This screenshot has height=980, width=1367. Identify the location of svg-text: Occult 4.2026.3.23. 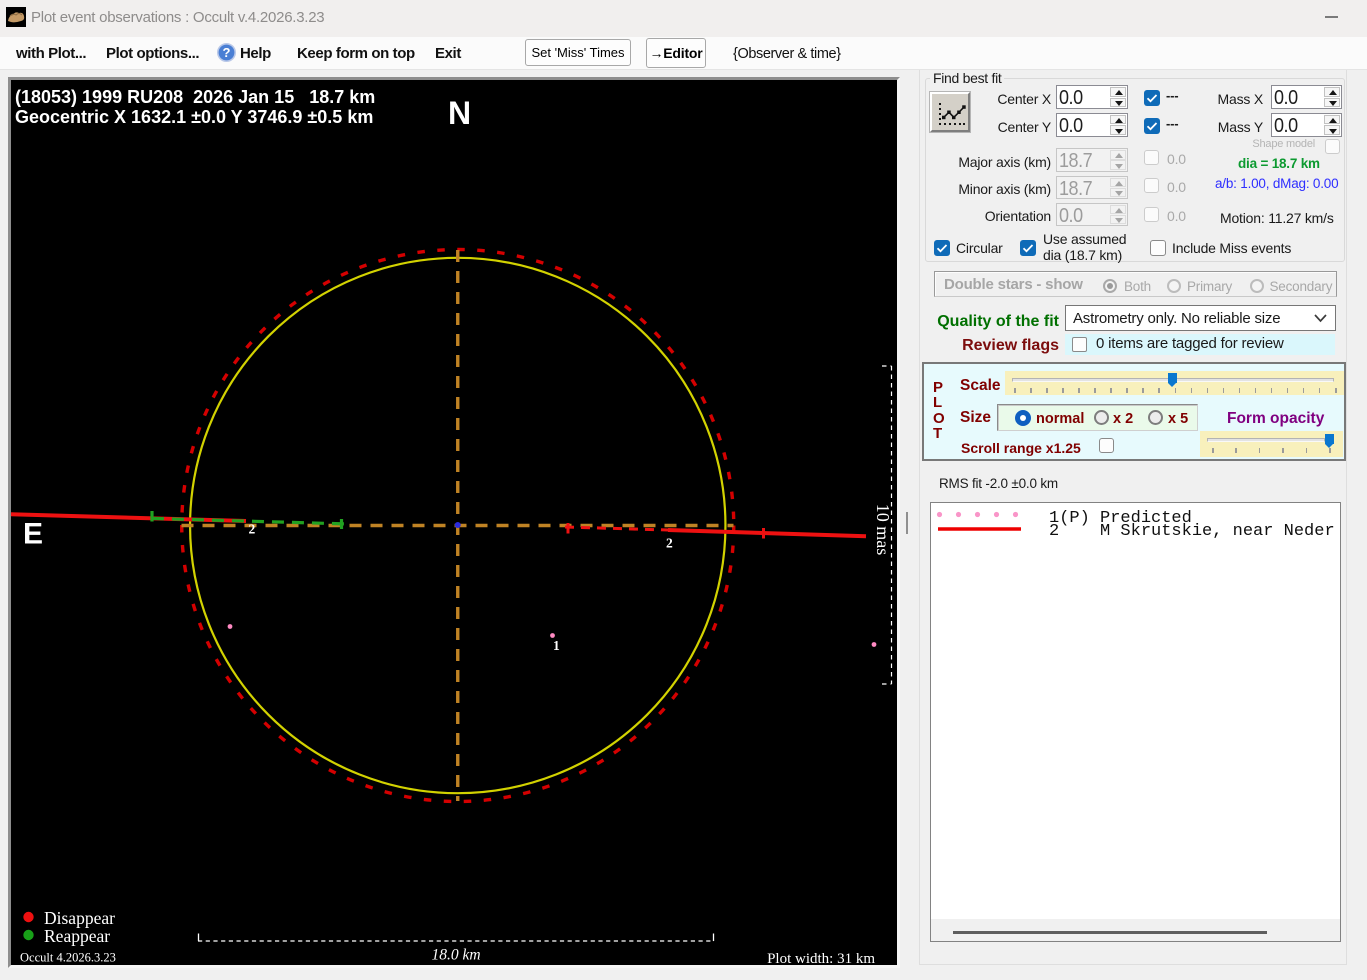
(68, 958).